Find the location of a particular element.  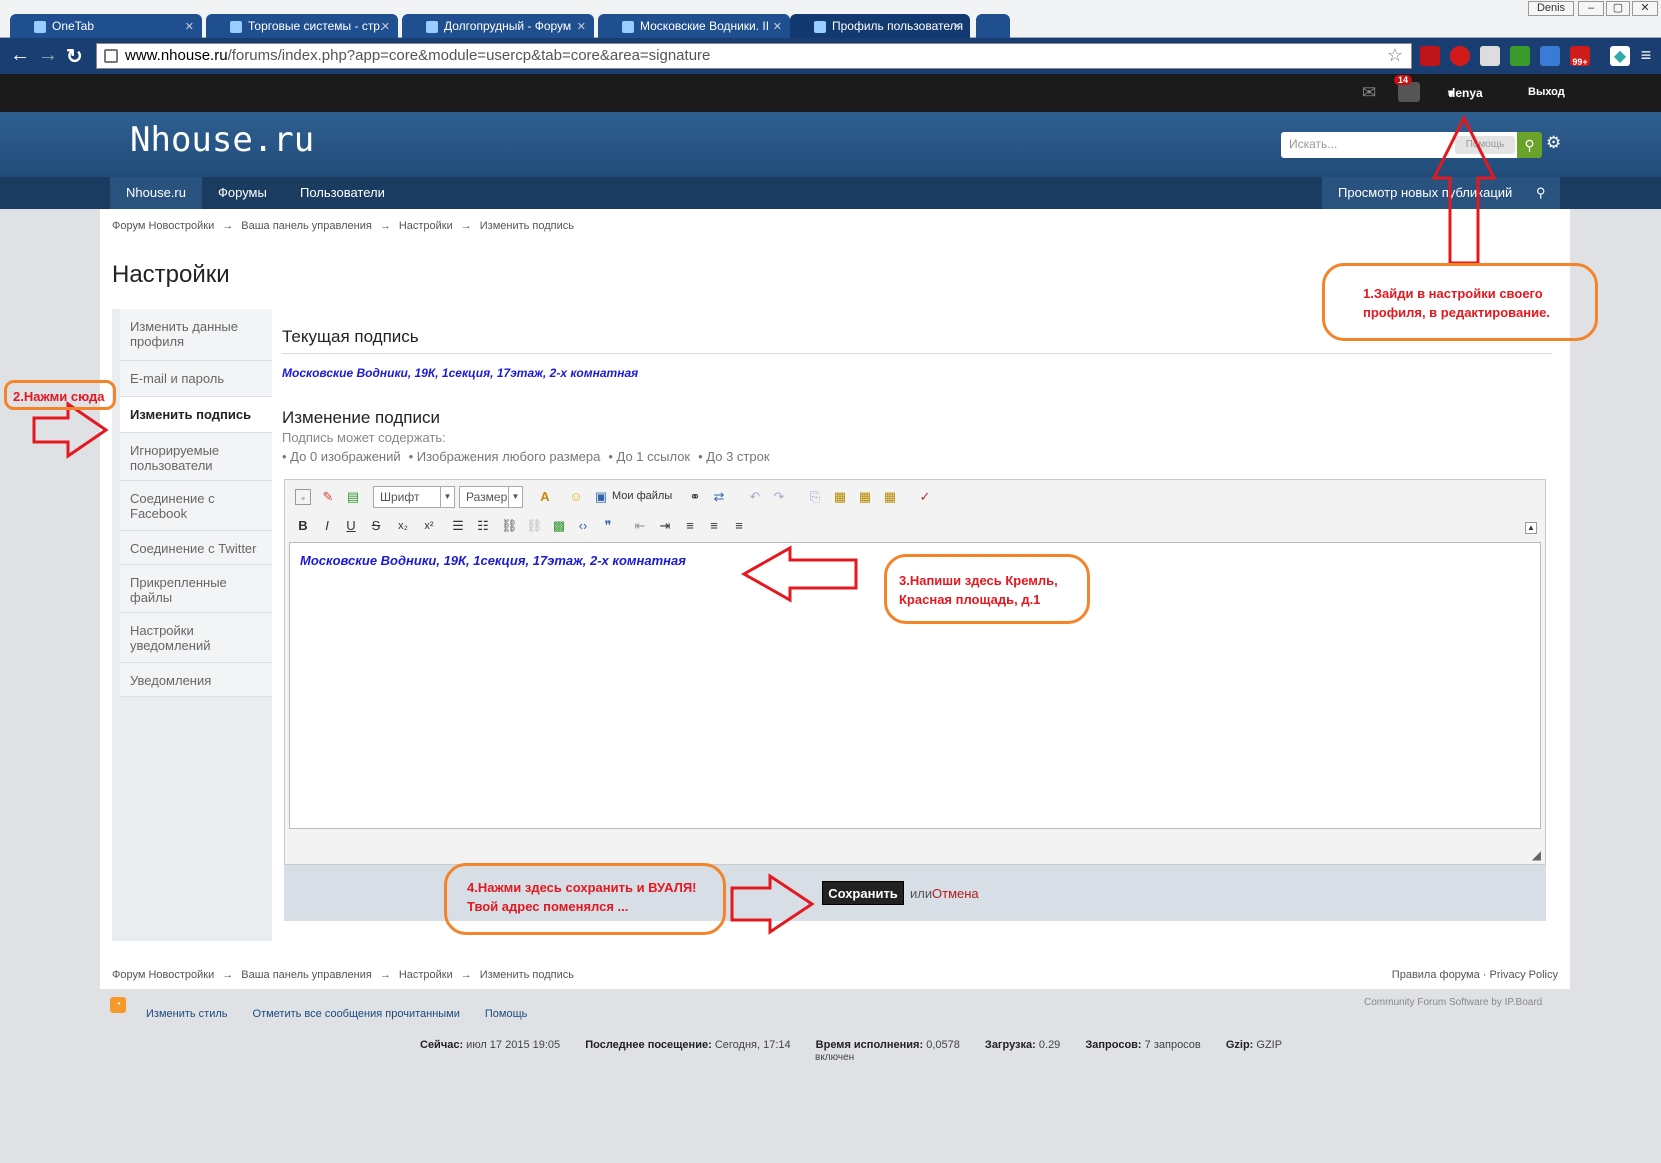

arrow-right-to-save is located at coordinates (772, 904).